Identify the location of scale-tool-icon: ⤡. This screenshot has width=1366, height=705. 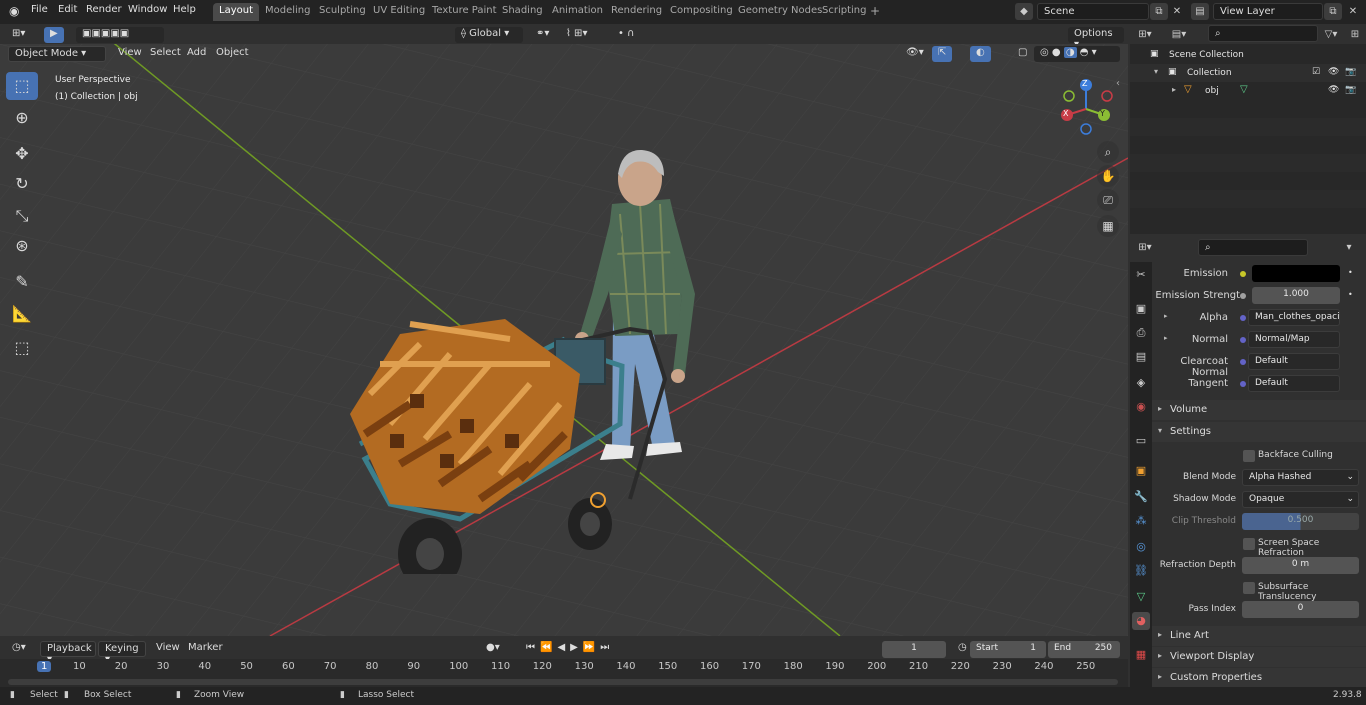
(22, 216).